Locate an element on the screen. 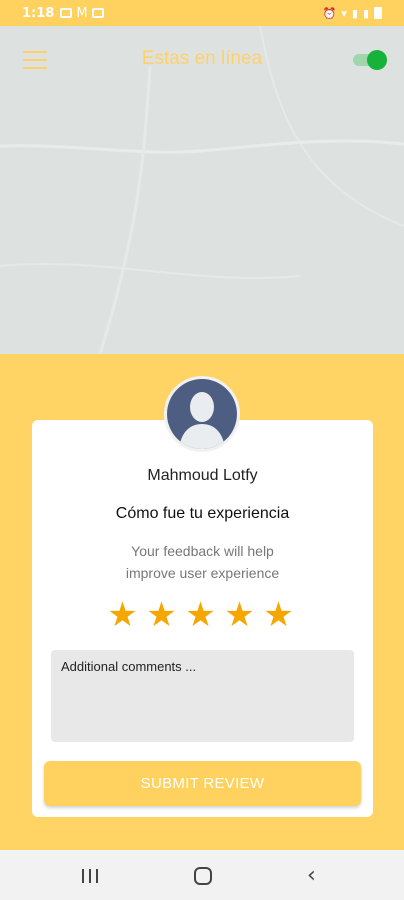 The image size is (404, 900). youtube-notification-icon is located at coordinates (97, 13).